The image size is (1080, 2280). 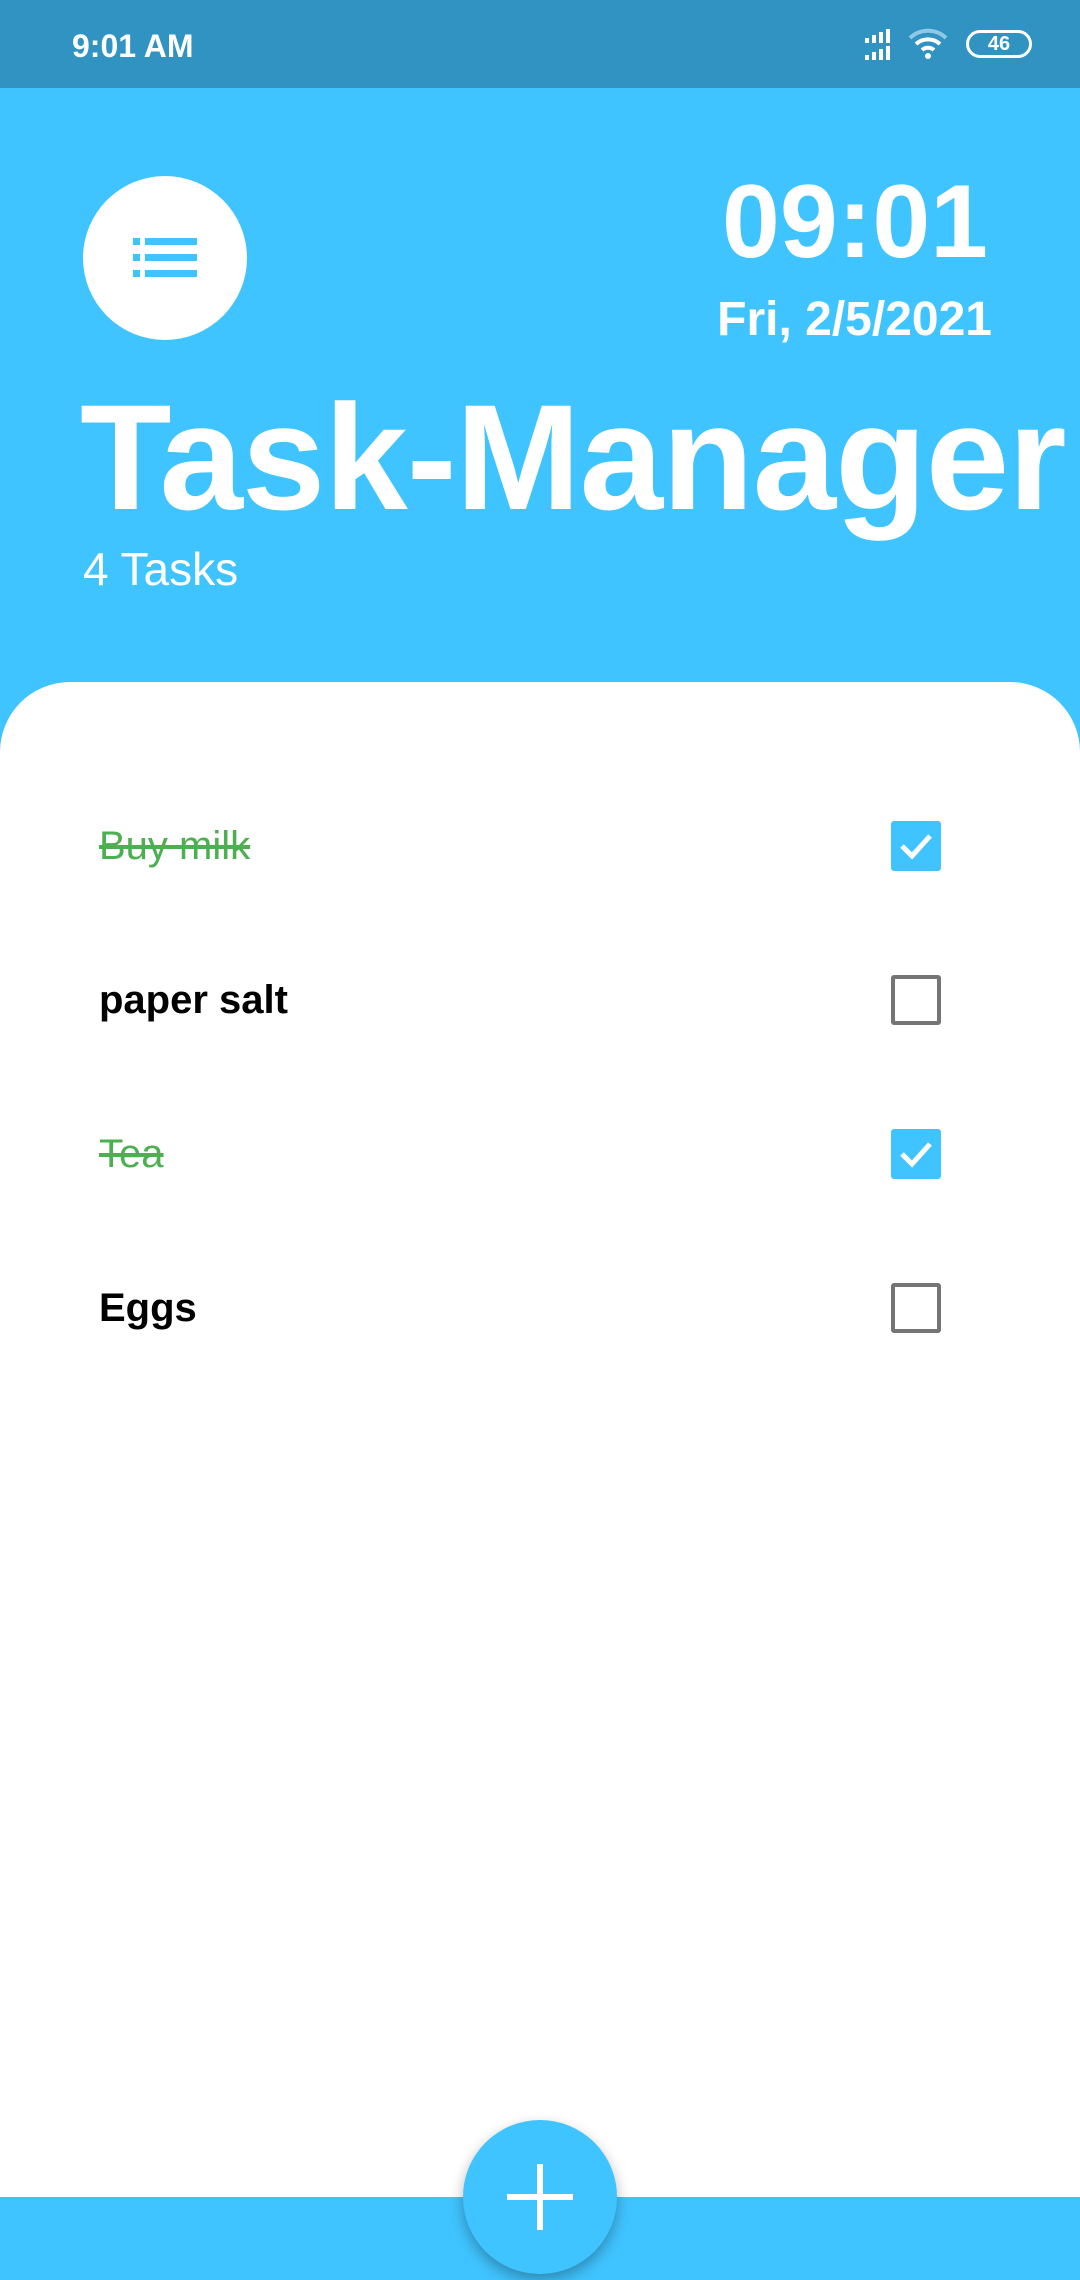 I want to click on task-item: Buy milk, so click(x=520, y=846).